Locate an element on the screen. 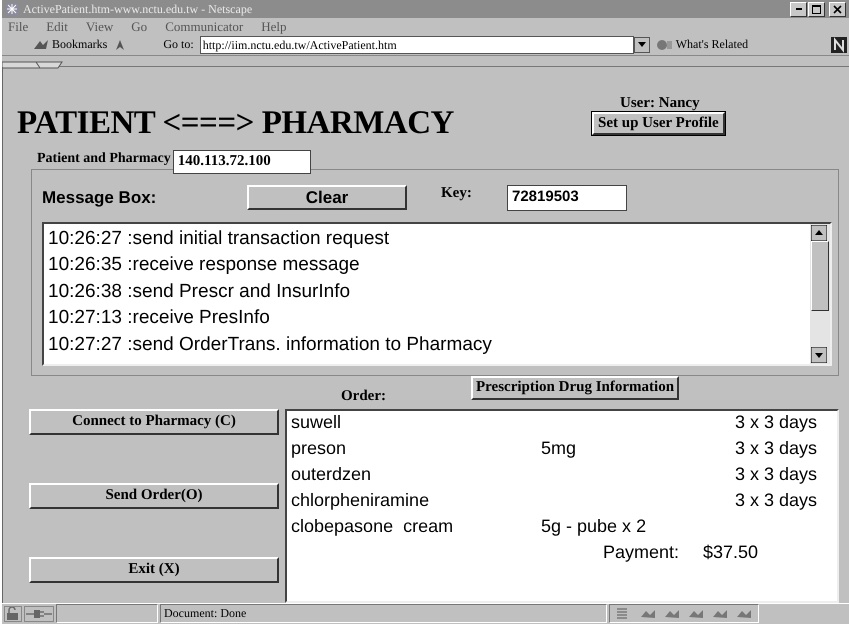 The height and width of the screenshot is (624, 849). menu-item: Communicator is located at coordinates (204, 26).